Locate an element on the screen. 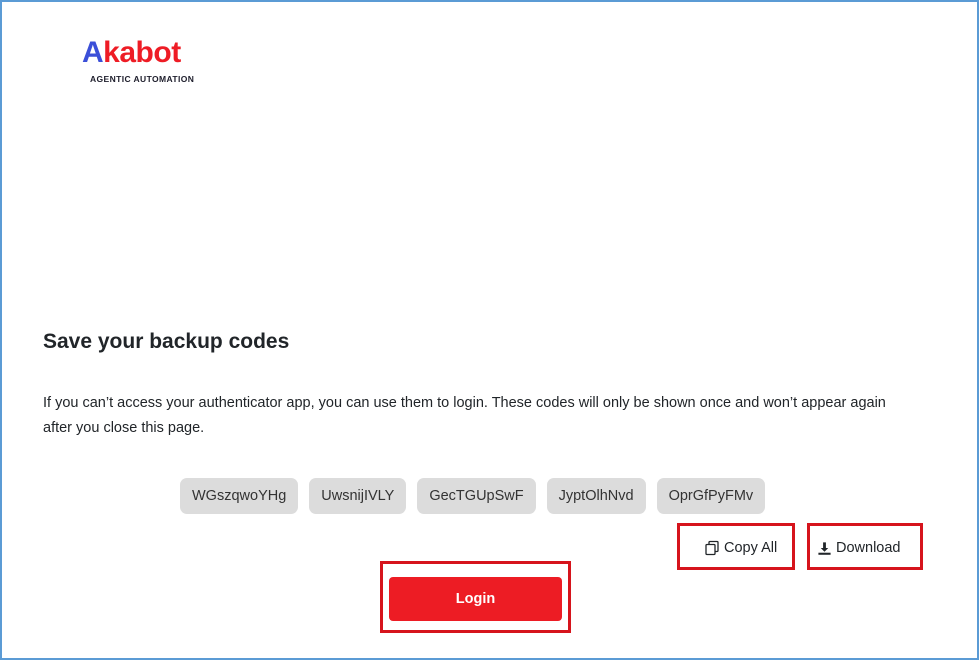 The height and width of the screenshot is (660, 979). logo-letter-a: A is located at coordinates (93, 52).